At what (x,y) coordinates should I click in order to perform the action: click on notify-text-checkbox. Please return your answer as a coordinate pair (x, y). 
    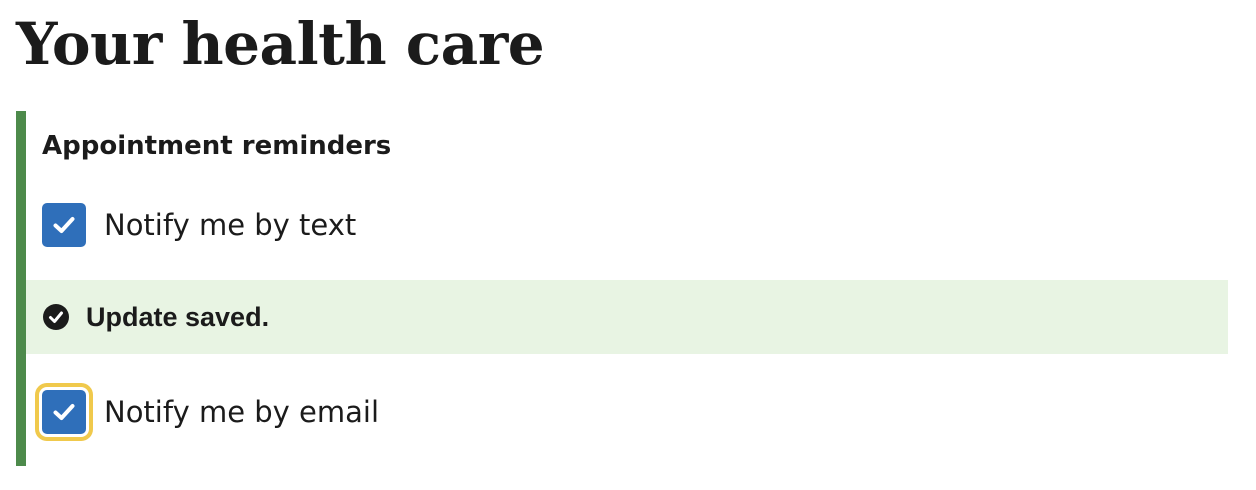
    Looking at the image, I should click on (64, 225).